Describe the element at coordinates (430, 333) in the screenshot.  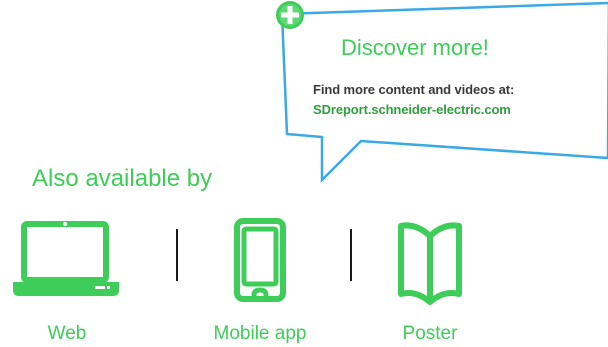
I see `channel-label-poster: Poster` at that location.